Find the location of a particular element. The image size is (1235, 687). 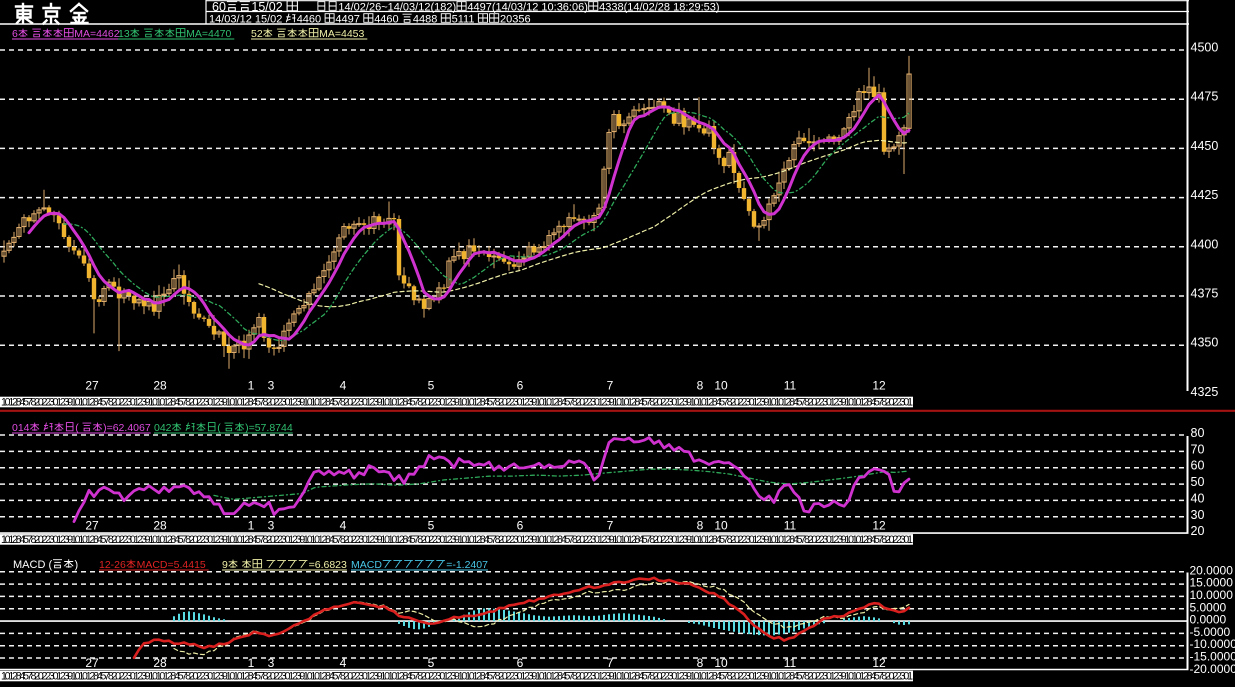

svg-text: 042 is located at coordinates (163, 428).